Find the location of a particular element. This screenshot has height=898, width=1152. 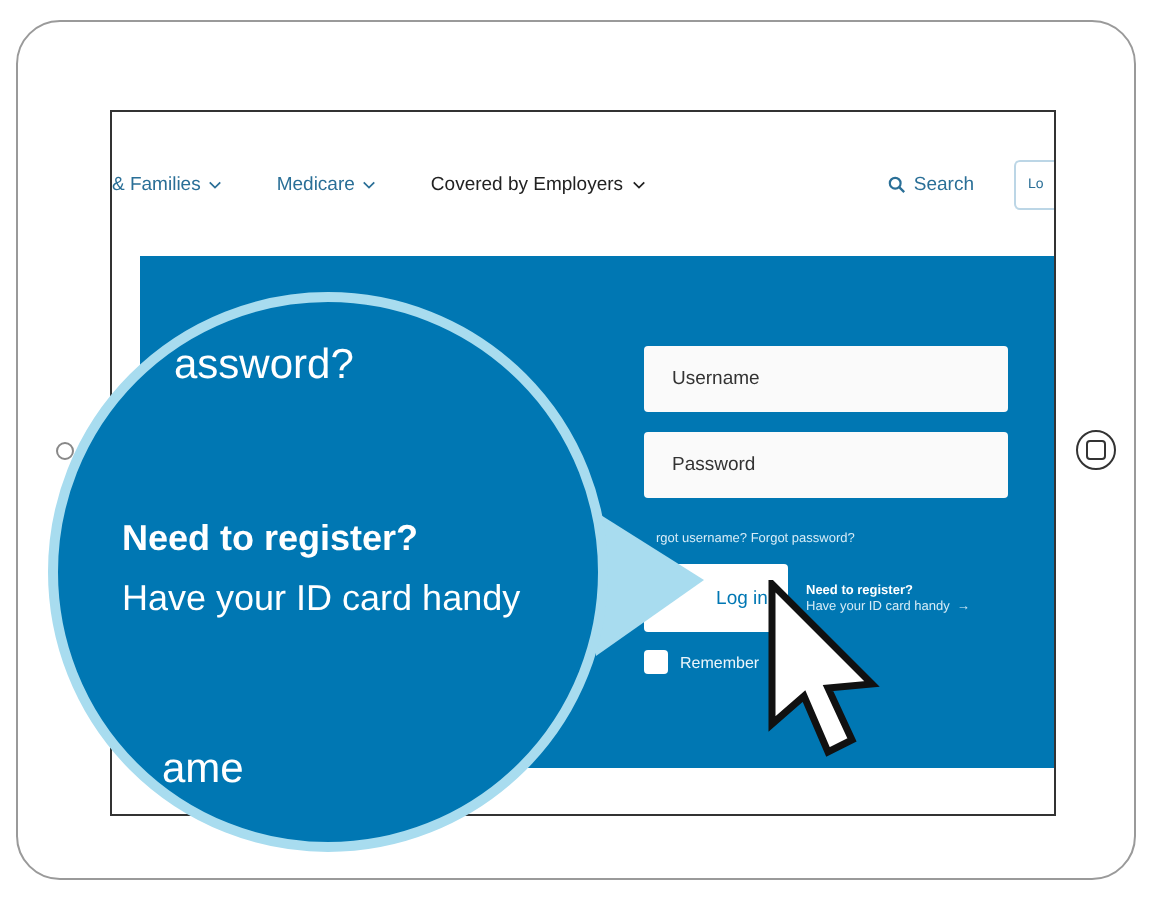

search-icon is located at coordinates (896, 184).